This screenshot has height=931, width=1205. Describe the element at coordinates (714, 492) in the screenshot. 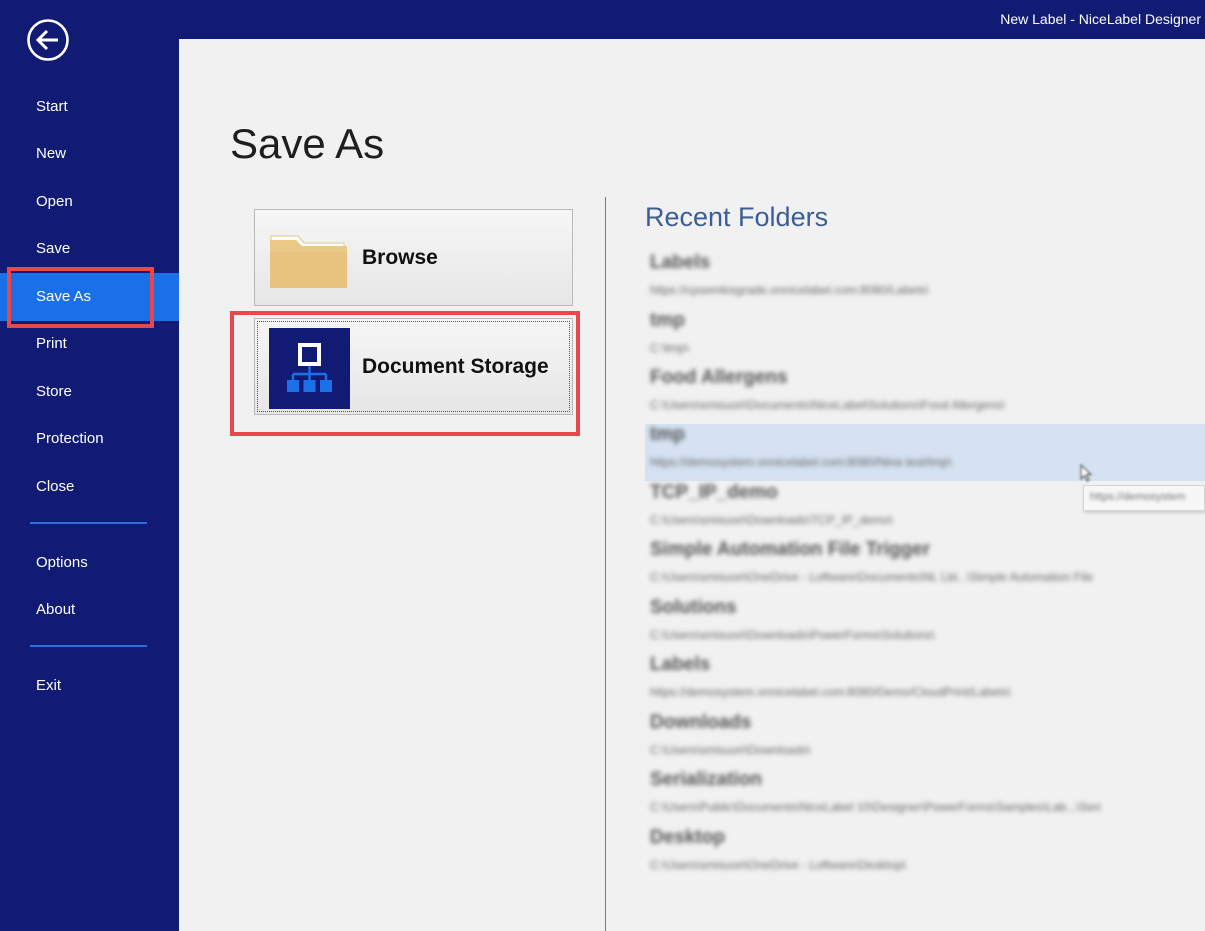

I see `folder-name: TCP_IP_demo` at that location.